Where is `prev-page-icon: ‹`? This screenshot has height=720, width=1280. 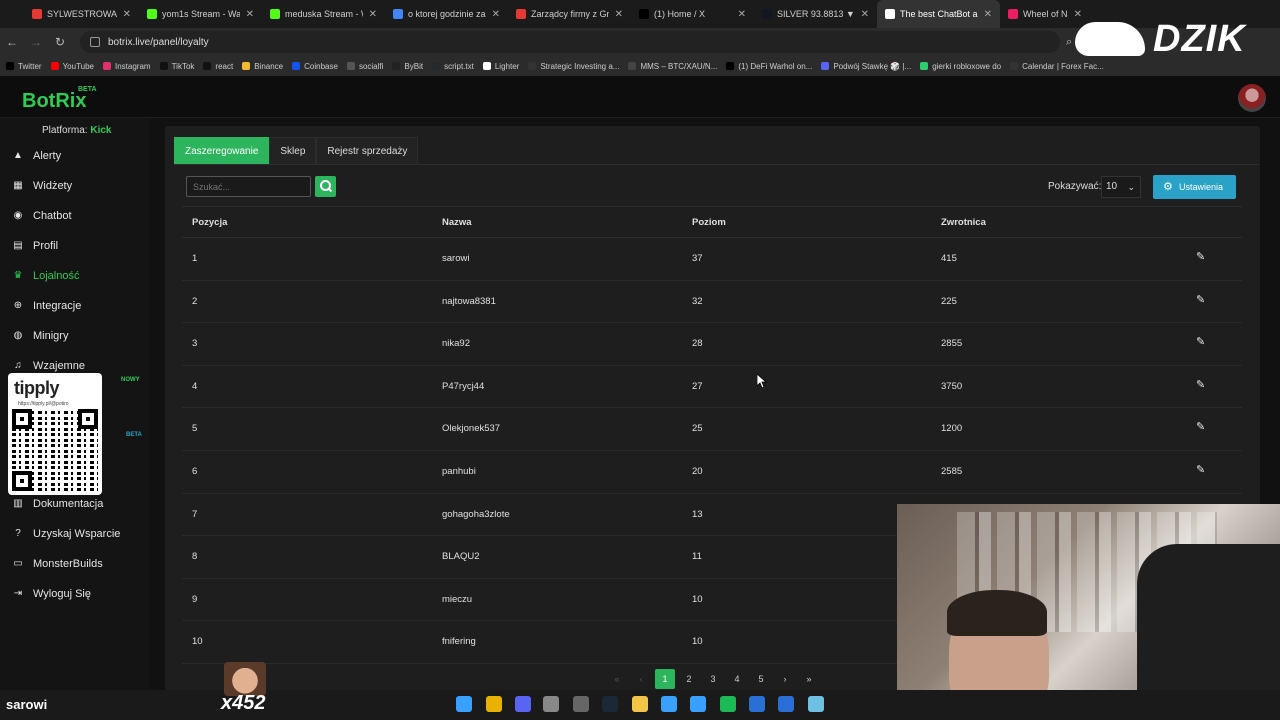
prev-page-icon: ‹ is located at coordinates (641, 679).